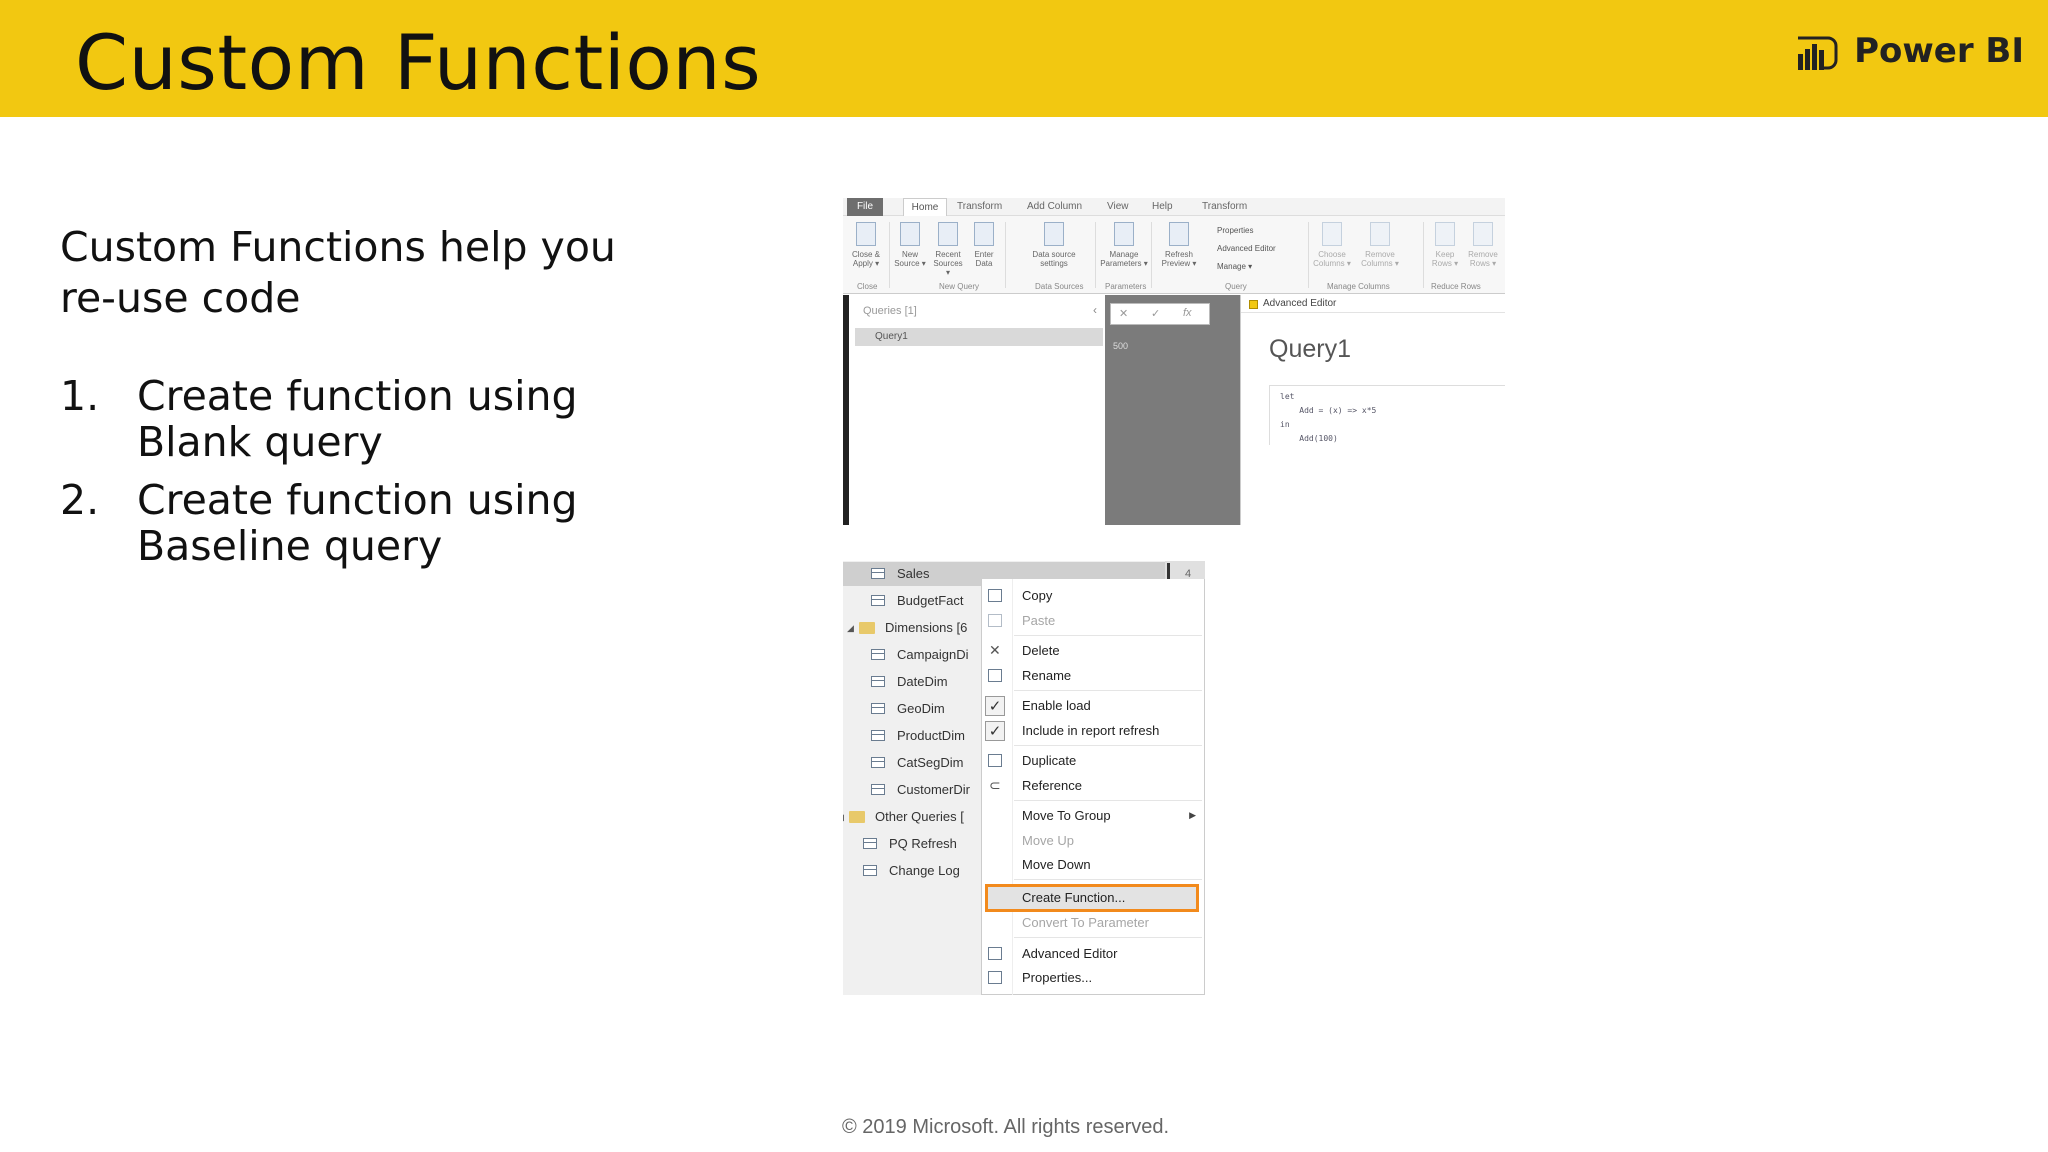  I want to click on close-apply-button: Close & Apply ▾, so click(866, 245).